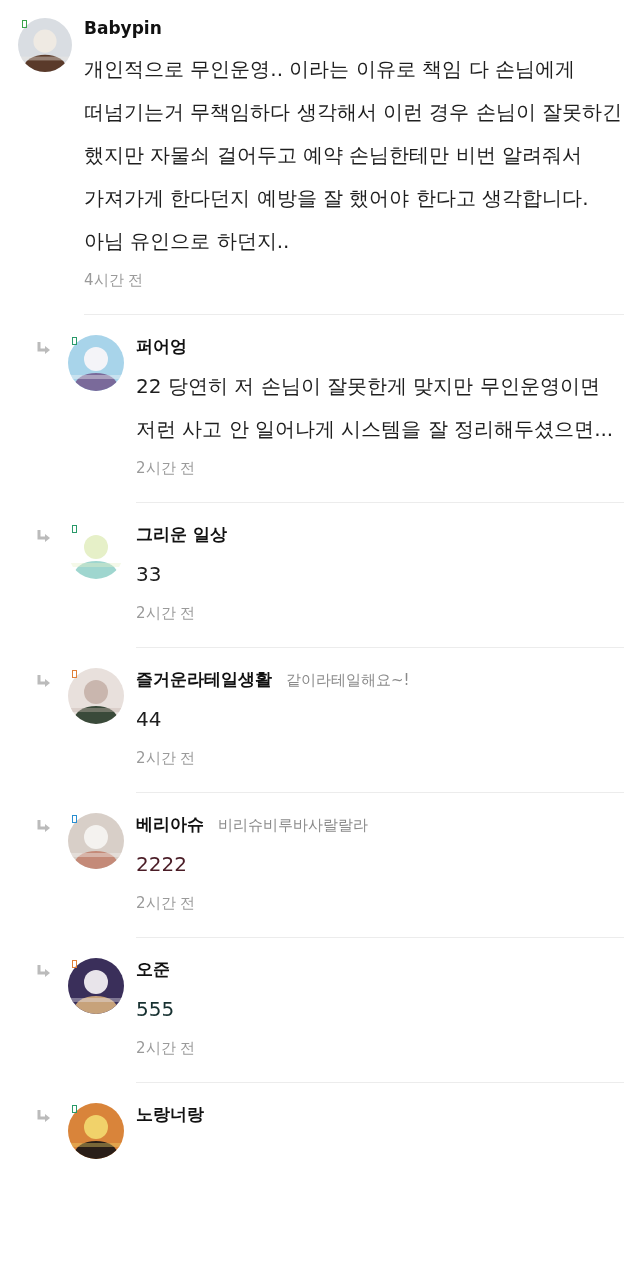  I want to click on author-name: 노랑너랑, so click(170, 1114).